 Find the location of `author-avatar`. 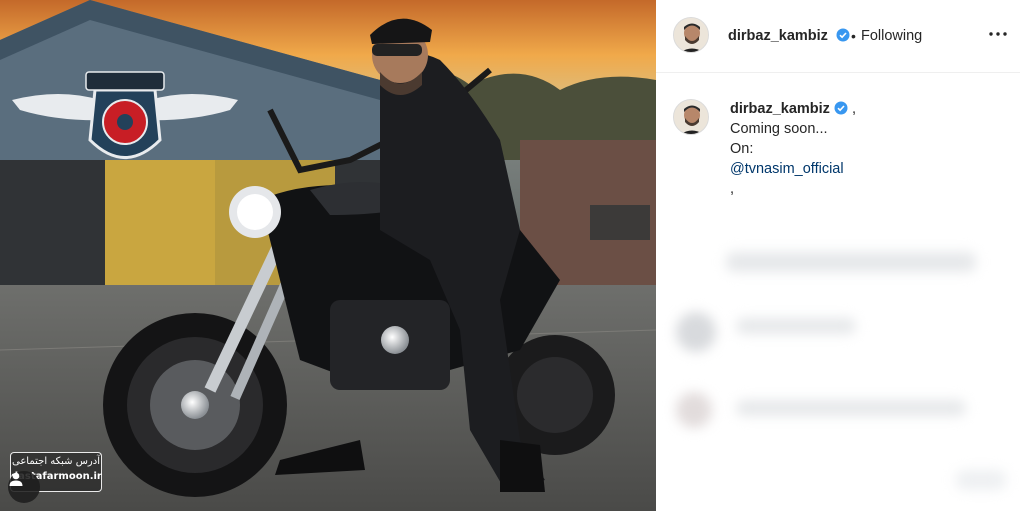

author-avatar is located at coordinates (691, 35).